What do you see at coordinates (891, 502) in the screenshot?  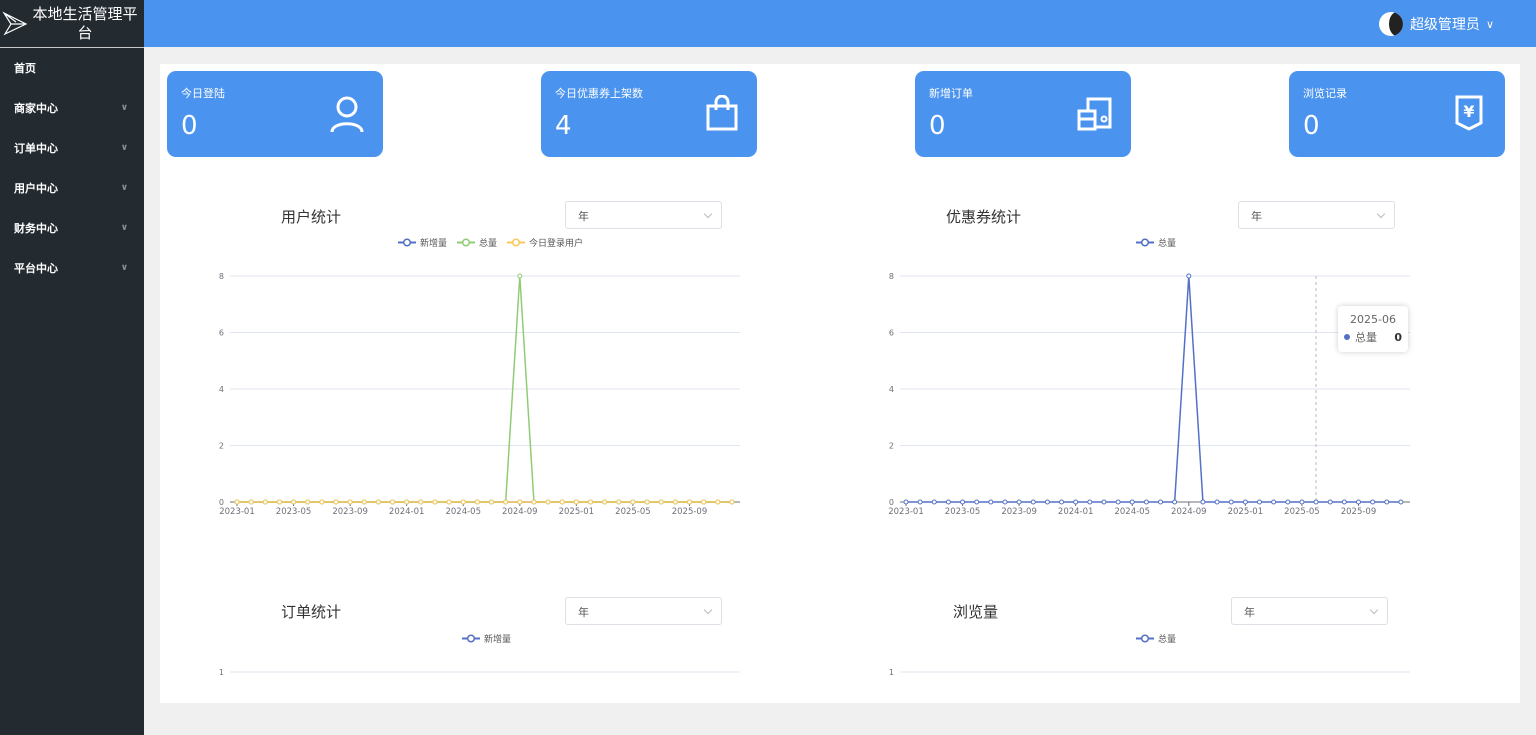 I see `y-tick-label: 0` at bounding box center [891, 502].